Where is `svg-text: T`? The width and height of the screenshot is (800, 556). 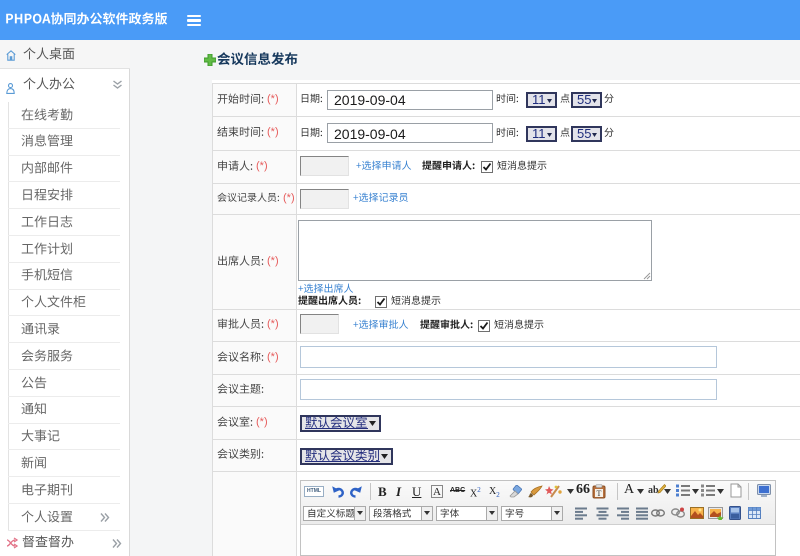 svg-text: T is located at coordinates (599, 493).